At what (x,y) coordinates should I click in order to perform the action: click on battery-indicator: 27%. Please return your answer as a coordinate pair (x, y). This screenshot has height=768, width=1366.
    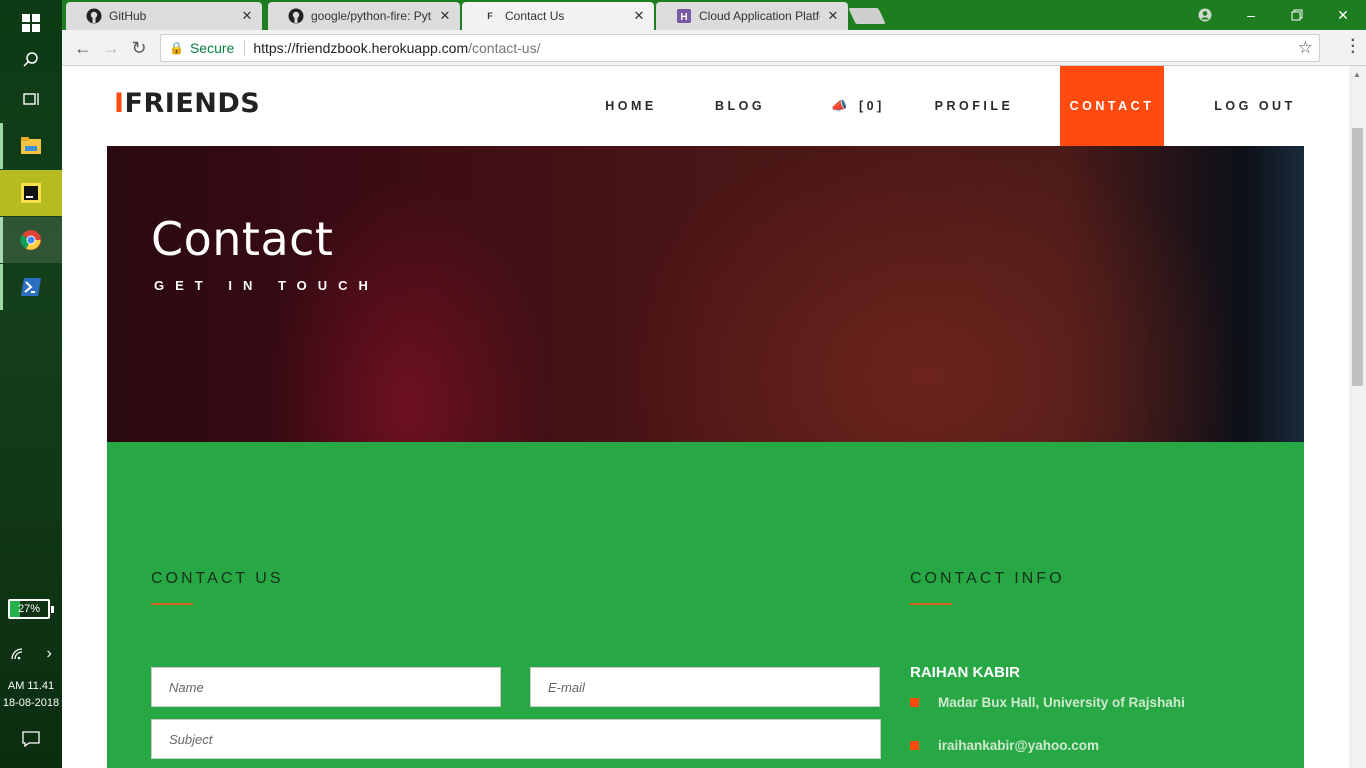
    Looking at the image, I should click on (31, 609).